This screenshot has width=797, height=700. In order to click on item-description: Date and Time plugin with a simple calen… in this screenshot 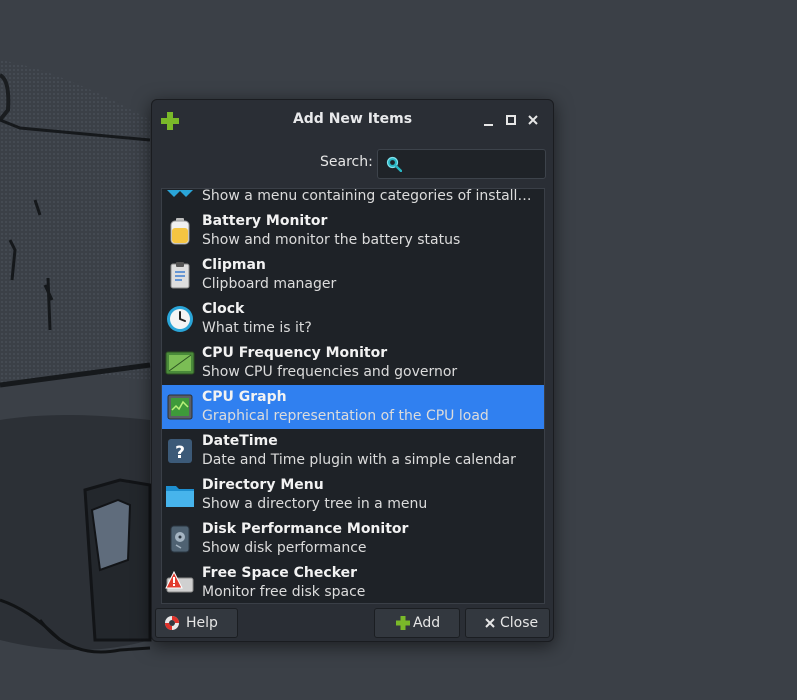, I will do `click(359, 460)`.